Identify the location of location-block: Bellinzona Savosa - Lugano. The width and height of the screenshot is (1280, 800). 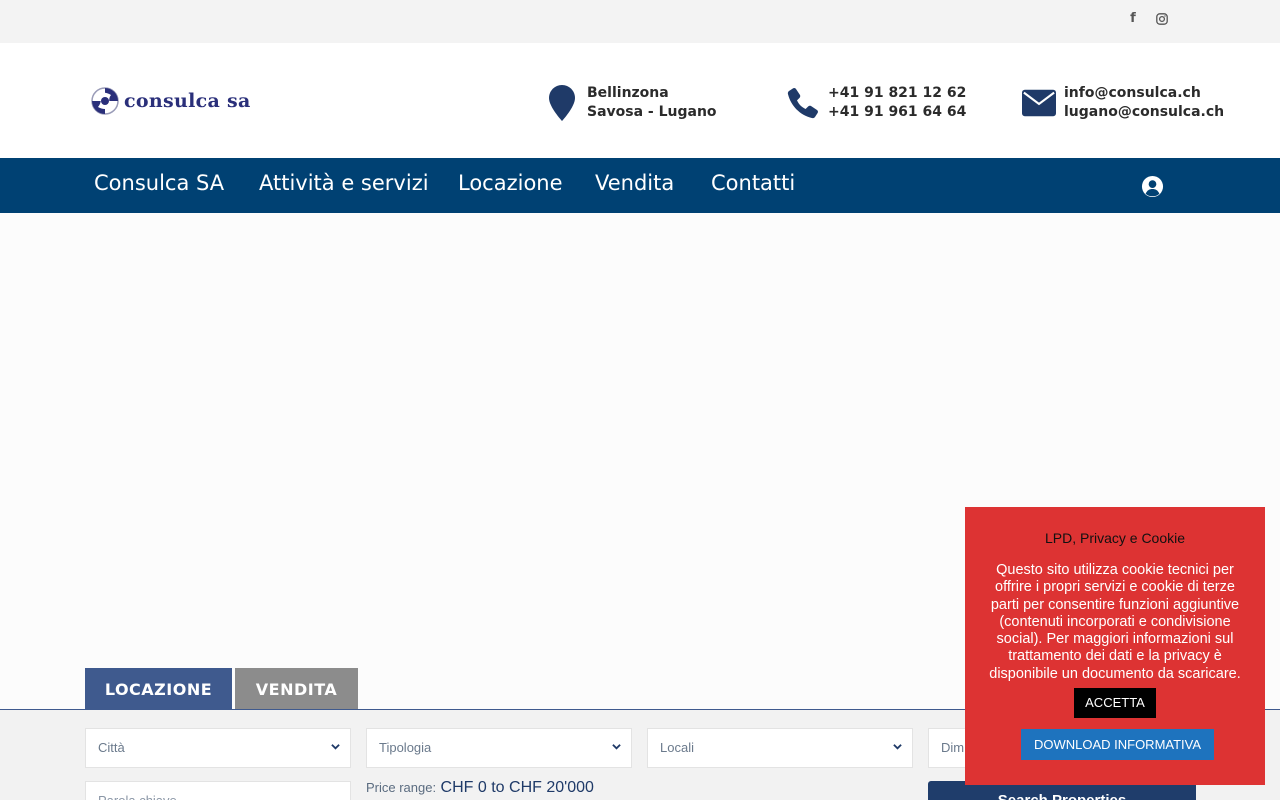
(631, 103).